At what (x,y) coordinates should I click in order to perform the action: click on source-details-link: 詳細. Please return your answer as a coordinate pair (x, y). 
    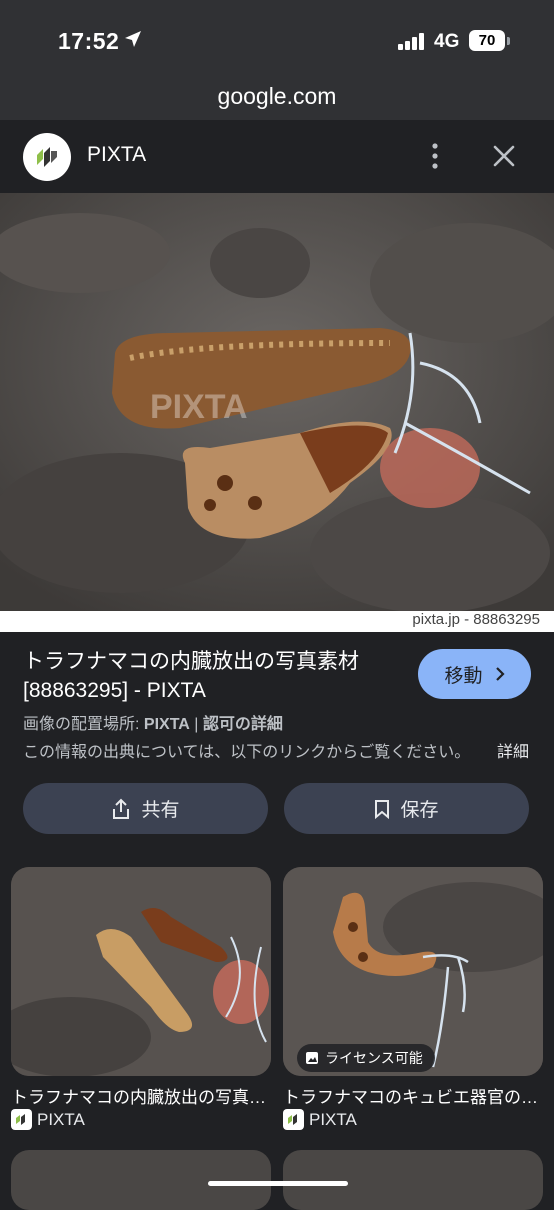
    Looking at the image, I should click on (513, 750).